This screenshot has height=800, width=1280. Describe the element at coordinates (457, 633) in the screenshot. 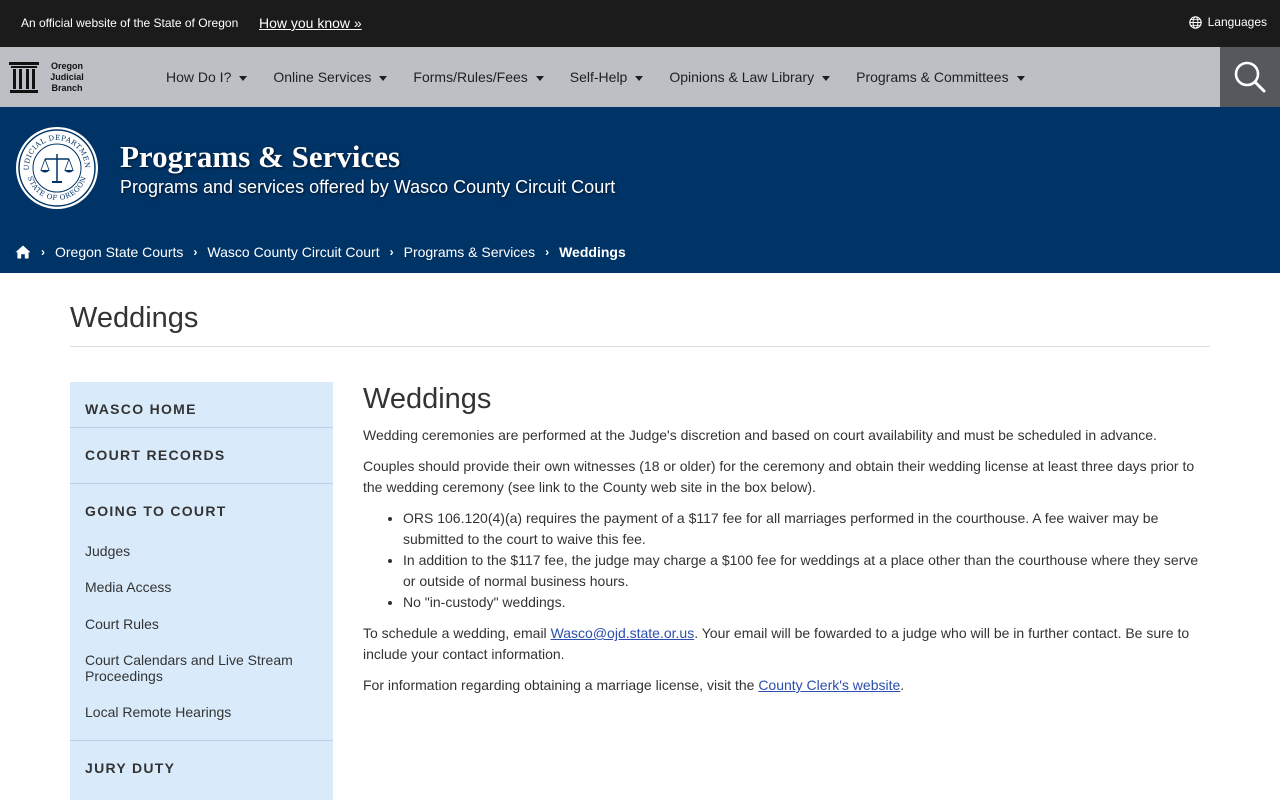

I see `text-span: To schedule a wedding, email` at that location.